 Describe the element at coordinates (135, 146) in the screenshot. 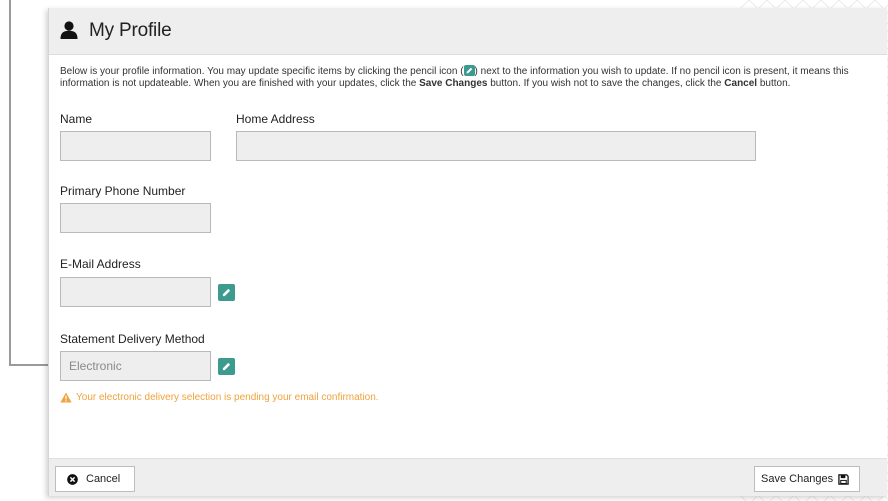

I see `name-field` at that location.